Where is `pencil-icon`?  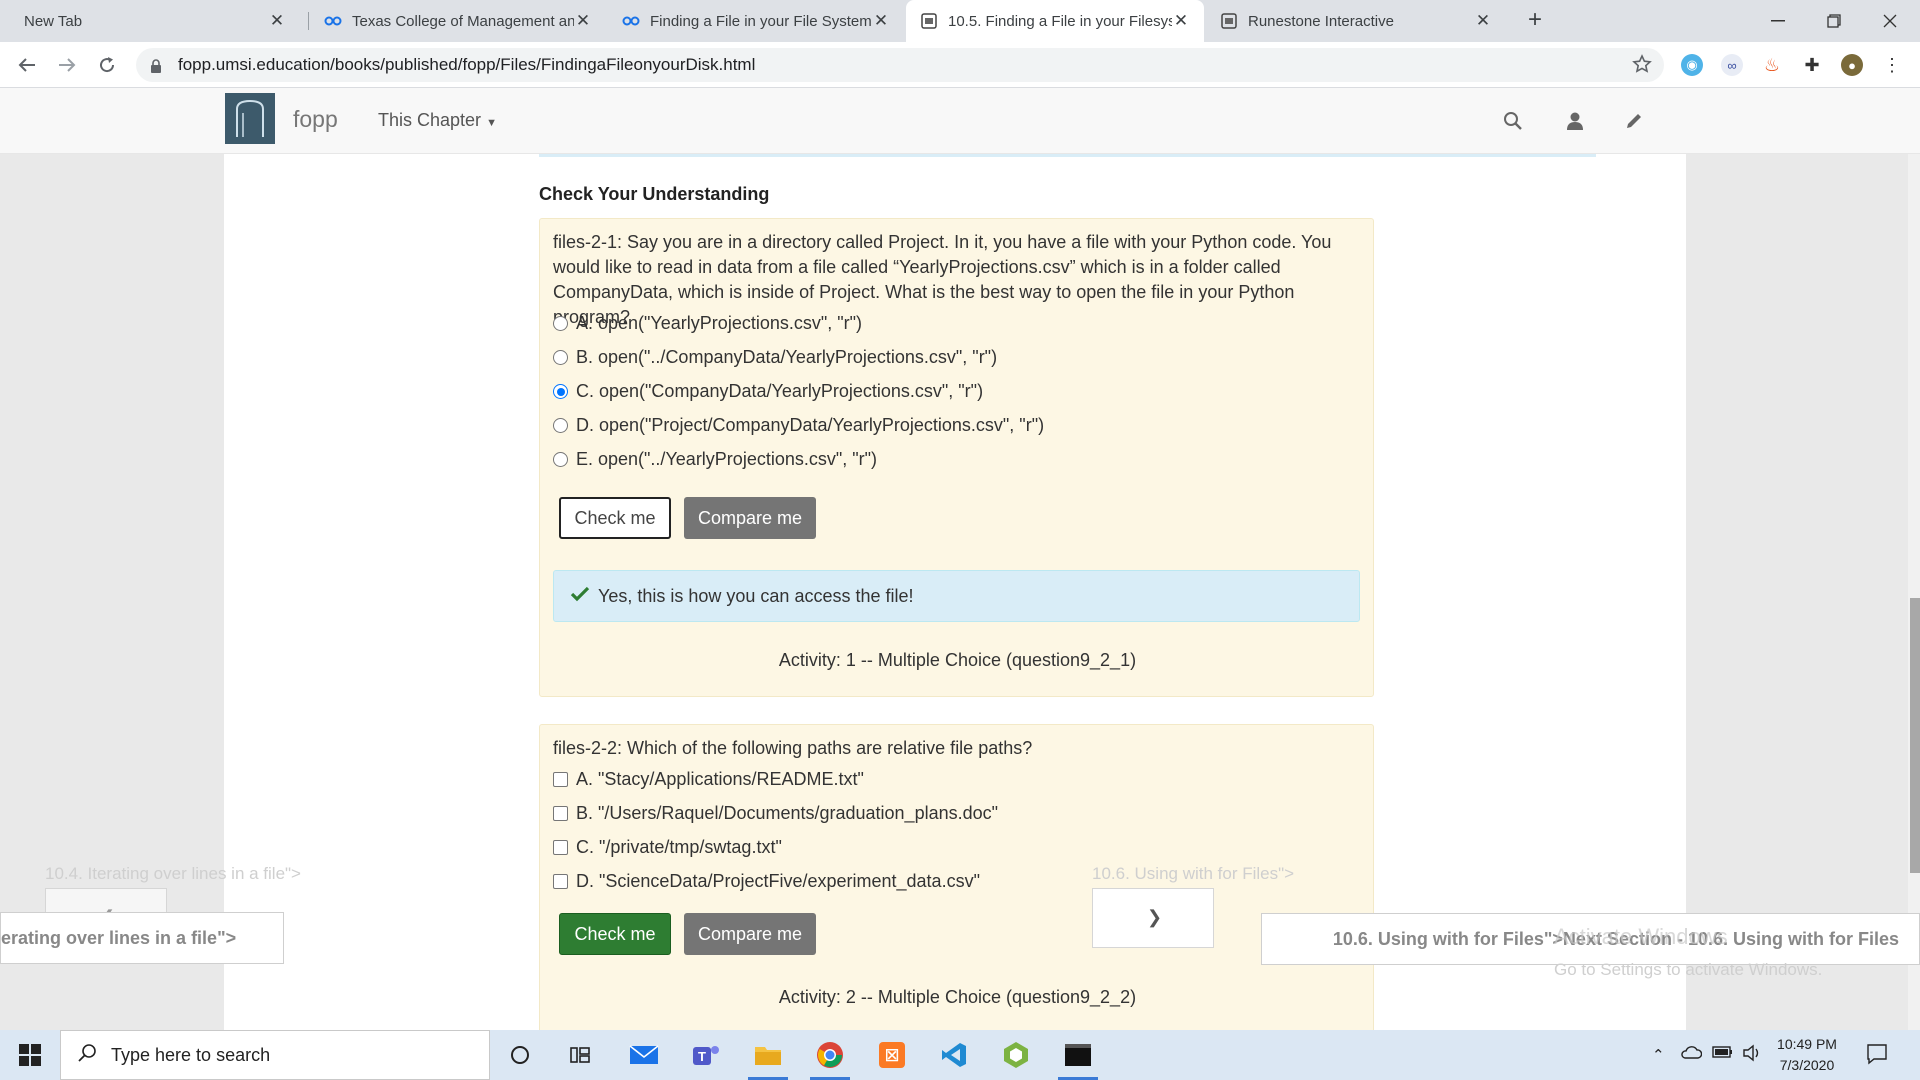 pencil-icon is located at coordinates (1634, 121).